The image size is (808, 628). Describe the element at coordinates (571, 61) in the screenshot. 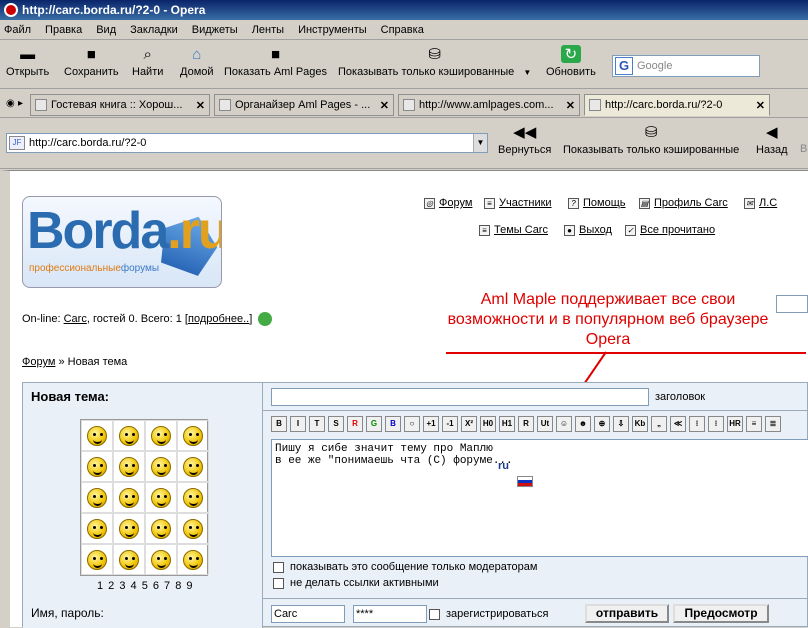

I see `refresh-button: ↻ Обновить` at that location.